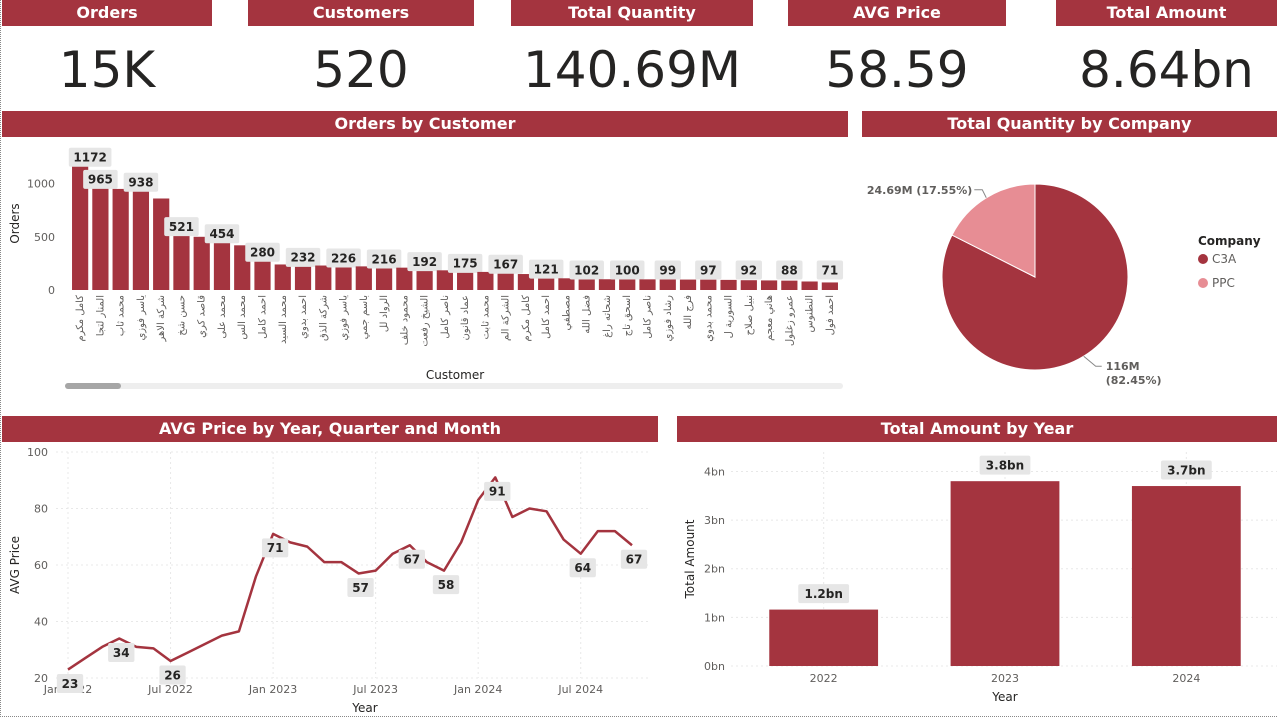  What do you see at coordinates (587, 314) in the screenshot?
I see `orders-xtick: فضل الله` at bounding box center [587, 314].